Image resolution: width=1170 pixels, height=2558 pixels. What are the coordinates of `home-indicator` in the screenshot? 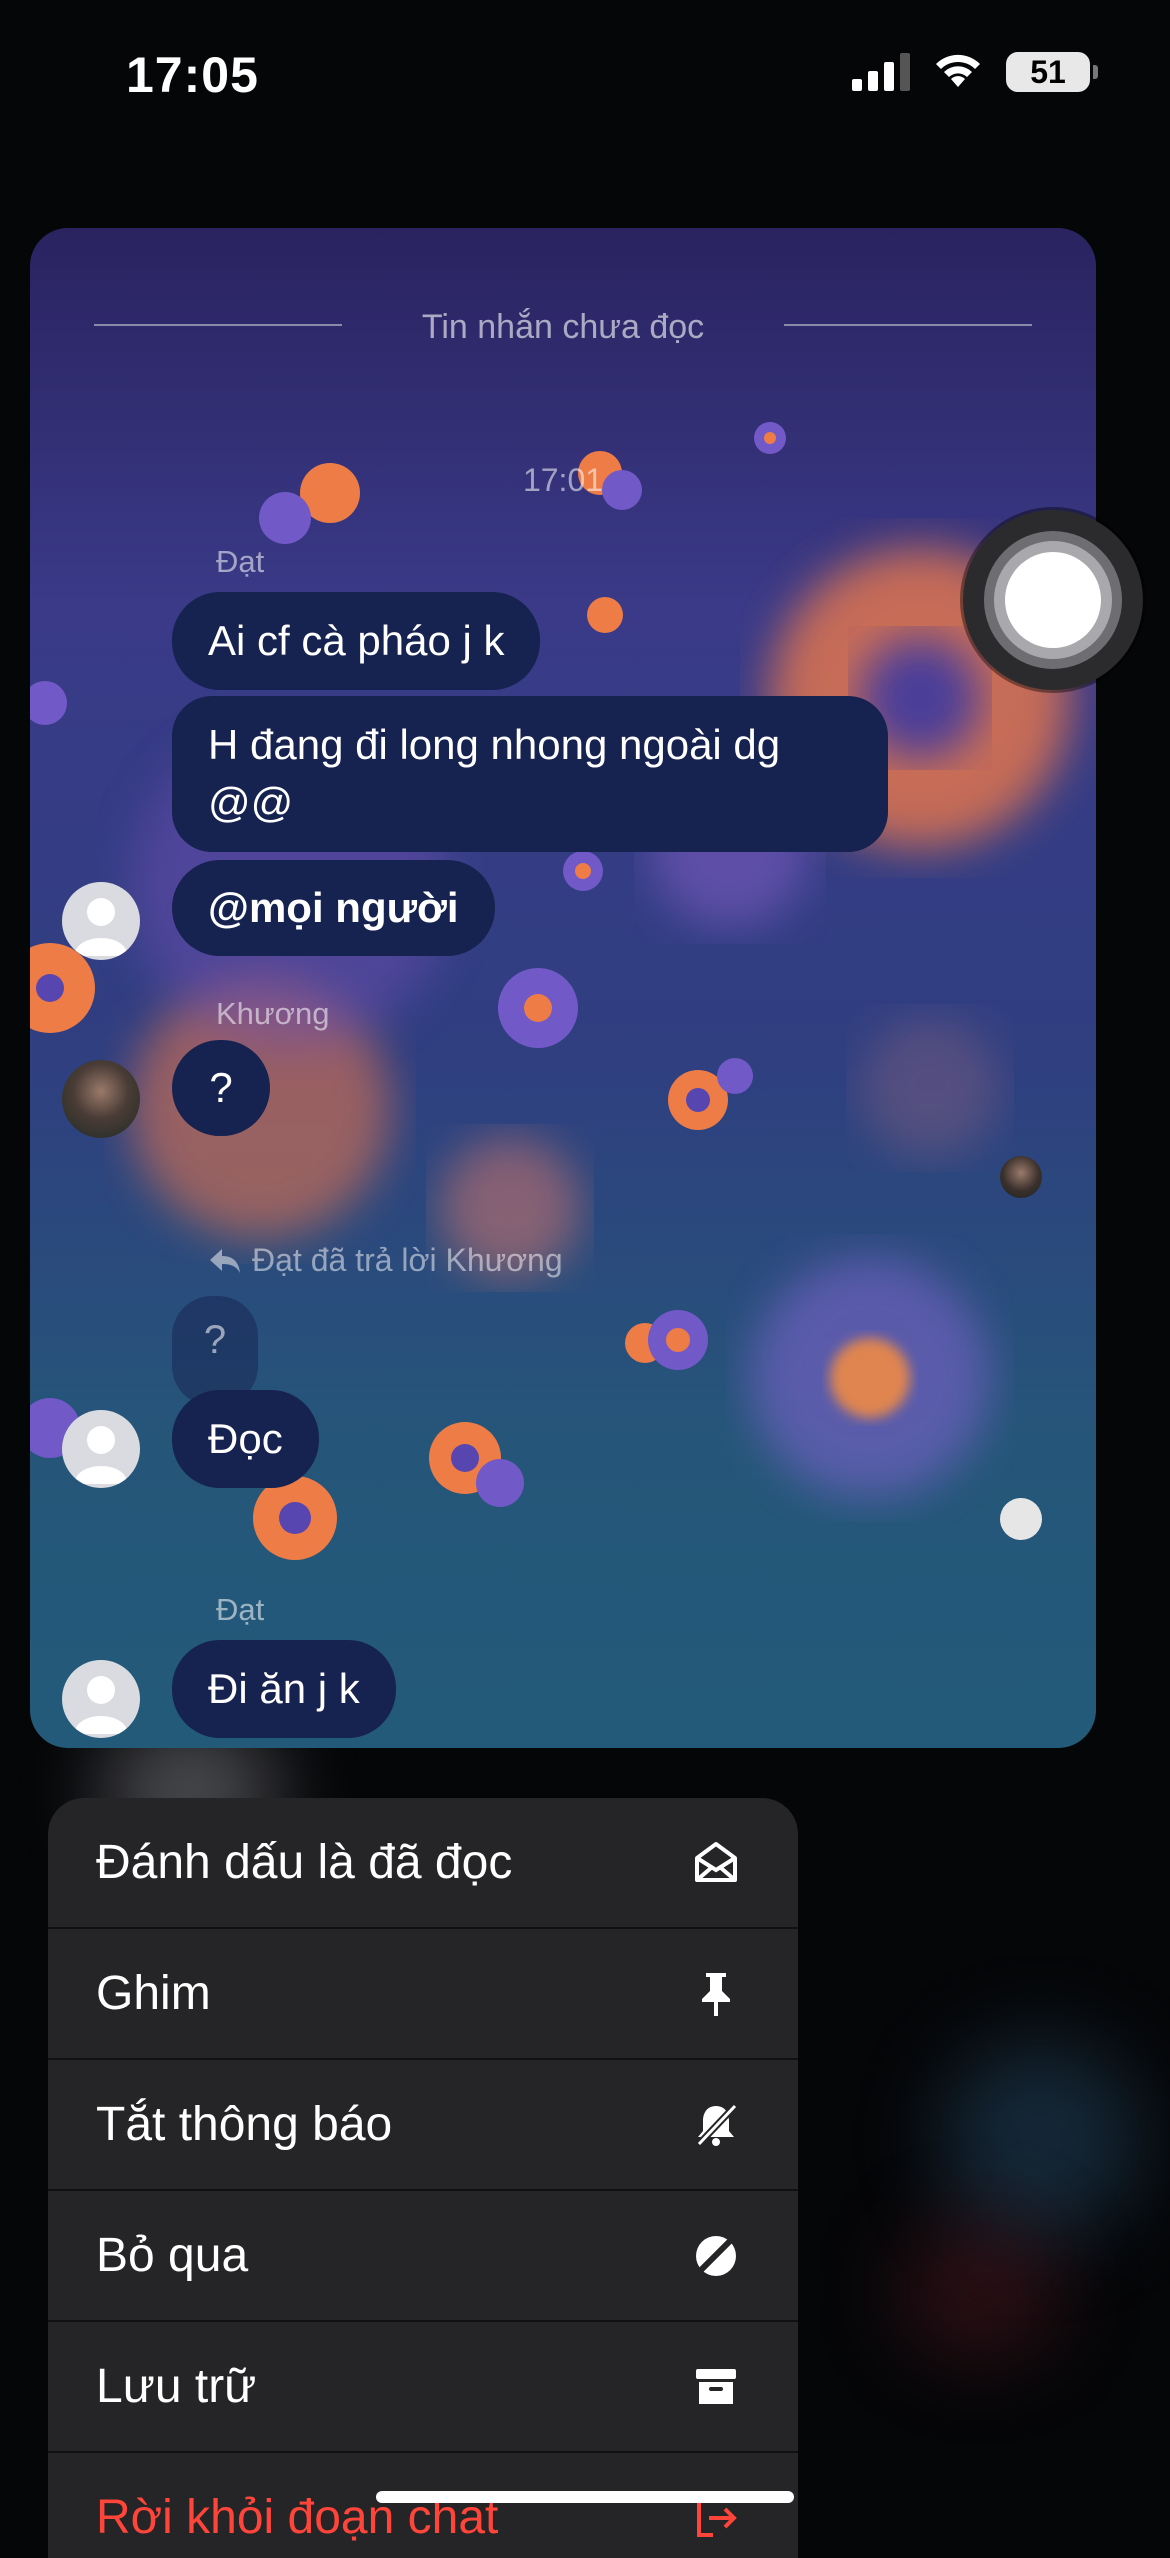 It's located at (585, 2497).